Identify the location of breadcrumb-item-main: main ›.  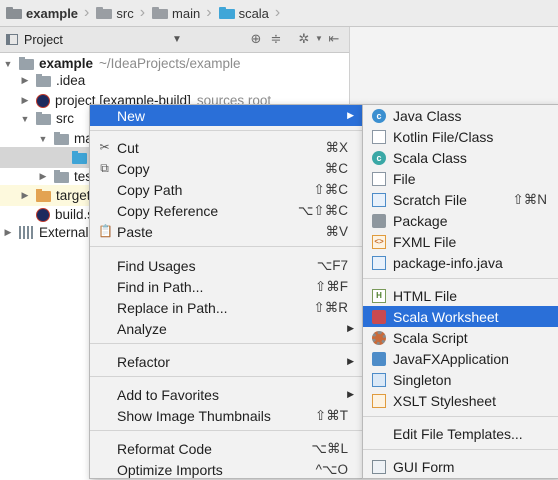
(179, 13).